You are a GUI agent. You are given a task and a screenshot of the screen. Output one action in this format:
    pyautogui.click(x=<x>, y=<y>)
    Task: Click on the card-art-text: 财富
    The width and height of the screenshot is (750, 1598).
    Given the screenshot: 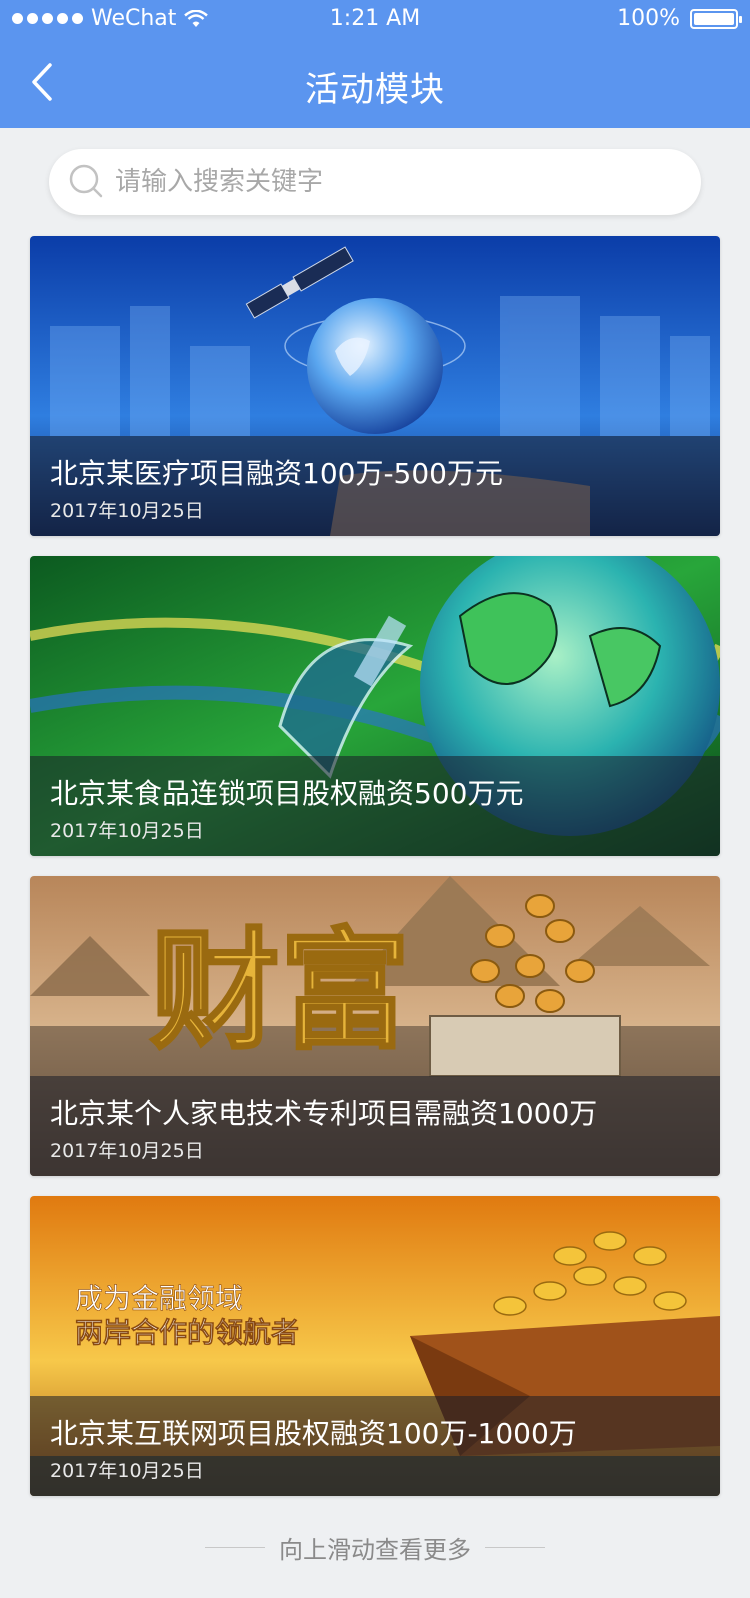 What is the action you would take?
    pyautogui.click(x=280, y=993)
    